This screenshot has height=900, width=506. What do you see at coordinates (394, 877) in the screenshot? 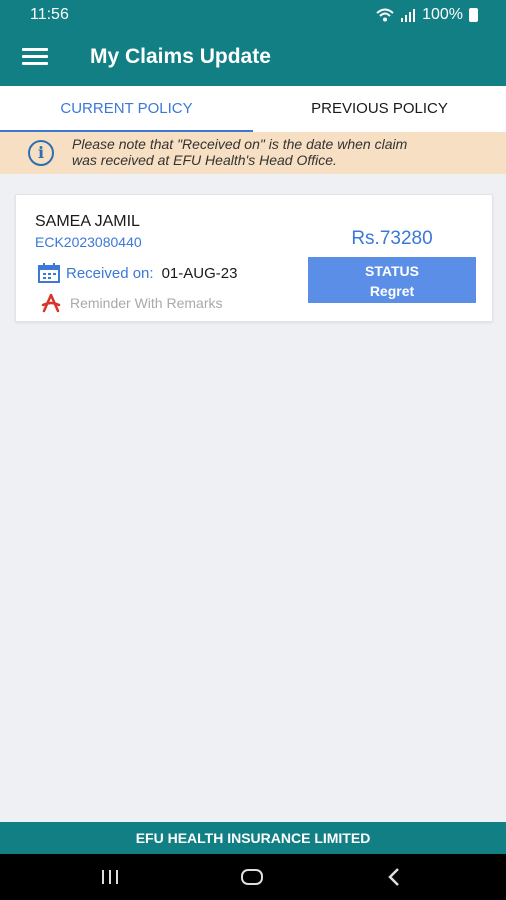
I see `back-icon` at bounding box center [394, 877].